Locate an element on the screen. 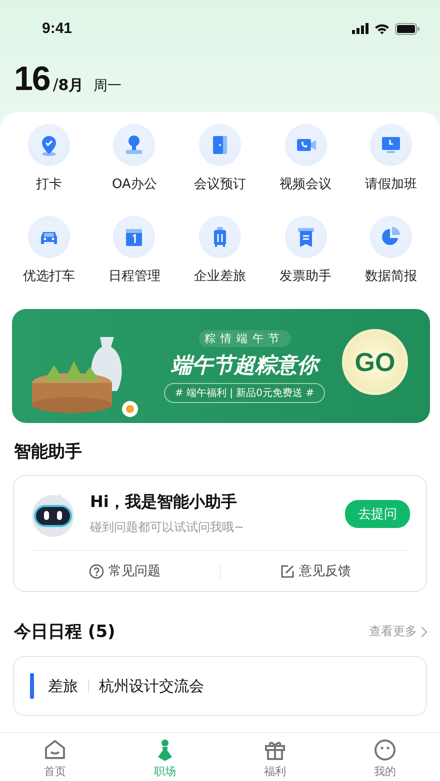 The image size is (440, 781). banner-headline: 端午节超粽意你 is located at coordinates (244, 364).